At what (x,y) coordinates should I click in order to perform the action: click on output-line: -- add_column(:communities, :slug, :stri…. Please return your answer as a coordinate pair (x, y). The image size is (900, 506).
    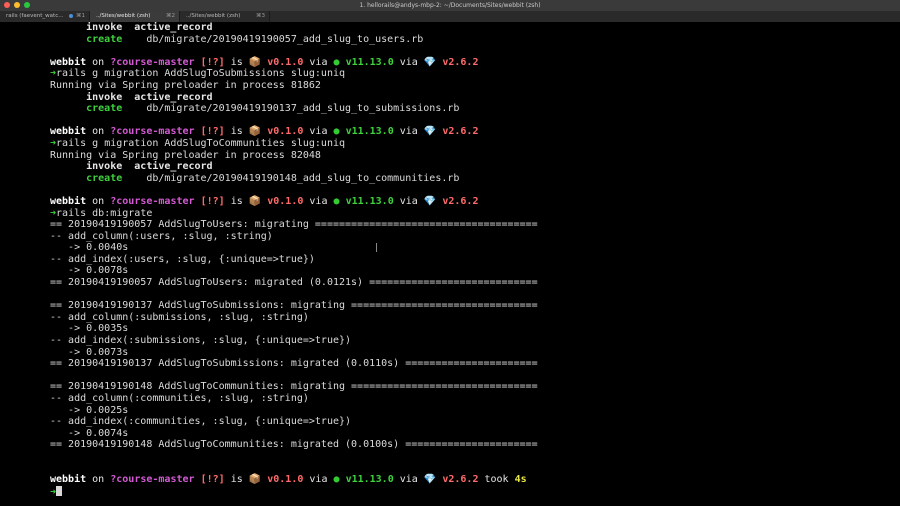
    Looking at the image, I should click on (179, 398).